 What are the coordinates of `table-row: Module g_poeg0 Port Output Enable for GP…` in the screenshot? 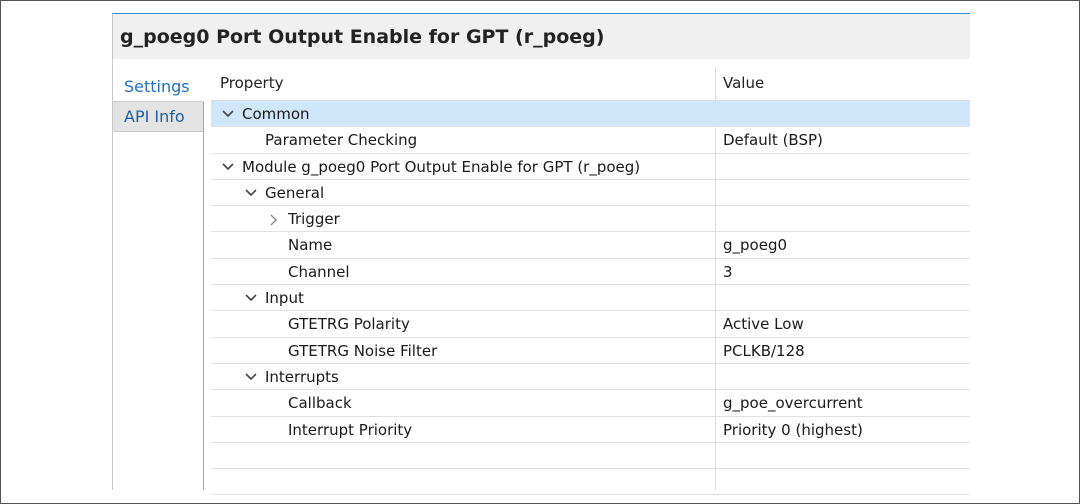 It's located at (590, 167).